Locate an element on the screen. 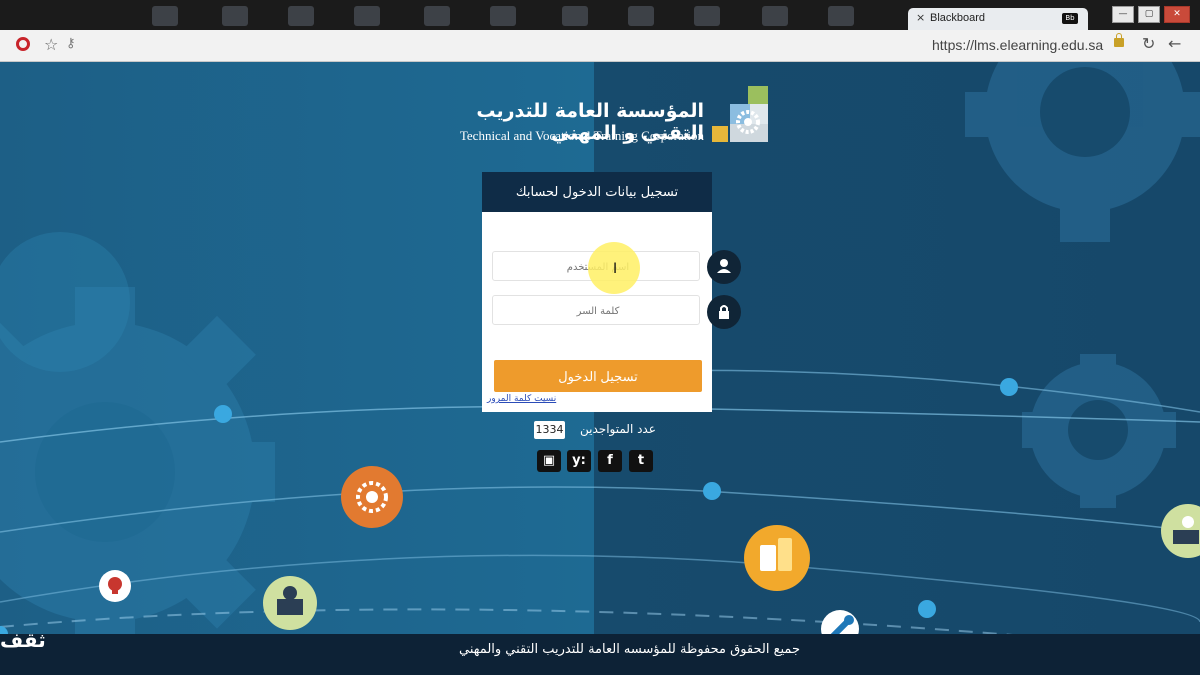 This screenshot has width=1200, height=675. password-input is located at coordinates (598, 311).